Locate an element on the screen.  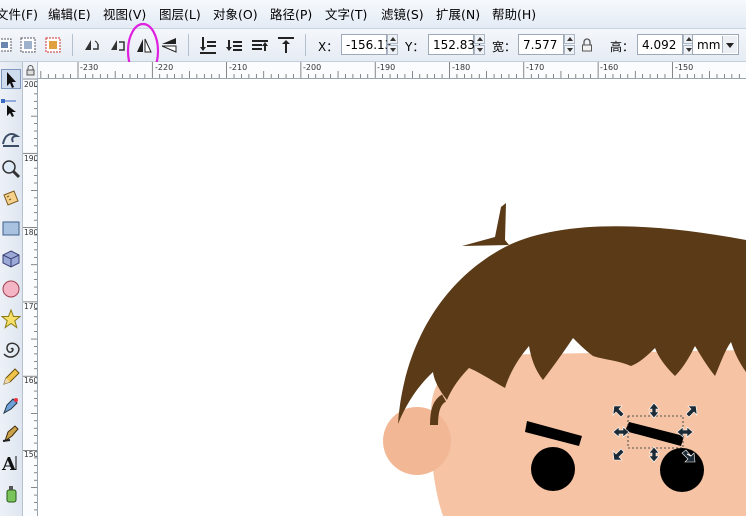
rectangle-tool-icon is located at coordinates (11, 229).